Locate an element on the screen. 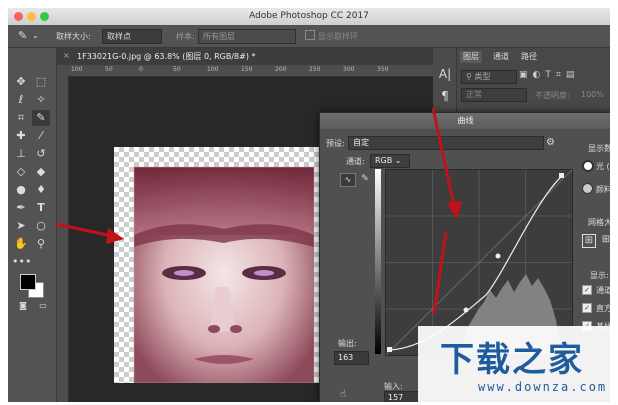  watermark-url: www.downza.com is located at coordinates (543, 387).